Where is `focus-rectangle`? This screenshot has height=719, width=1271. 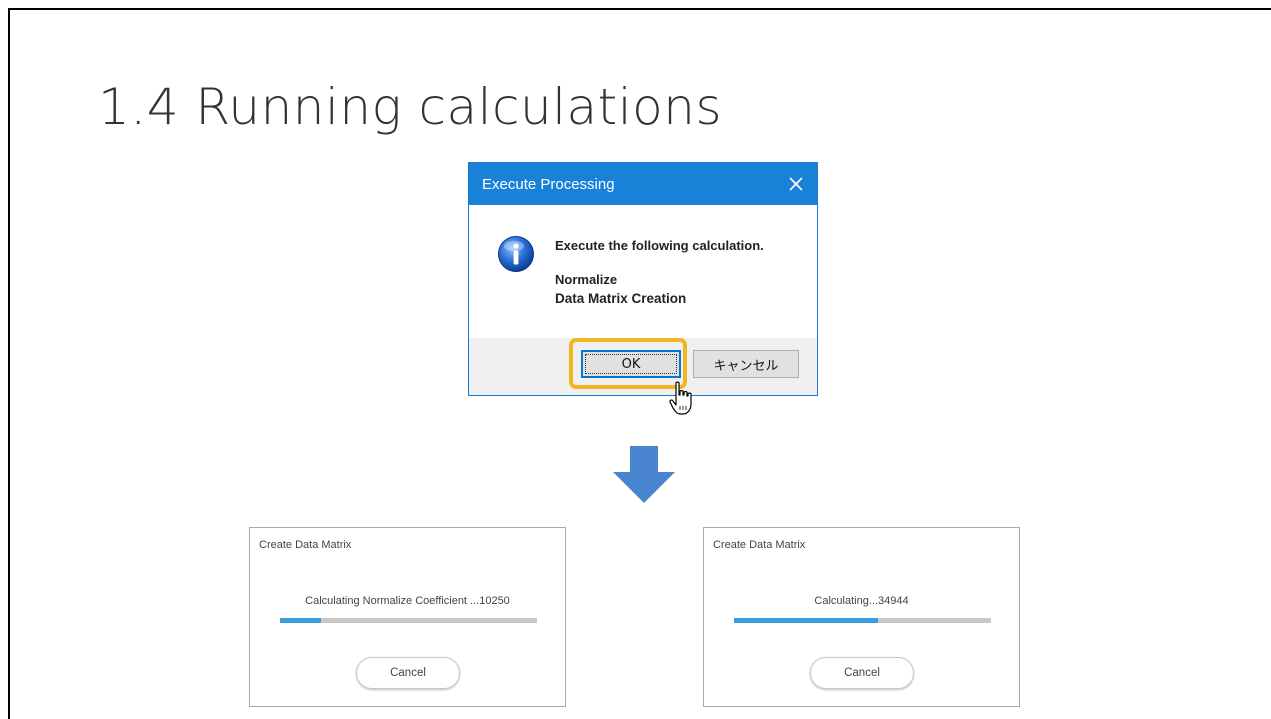 focus-rectangle is located at coordinates (631, 364).